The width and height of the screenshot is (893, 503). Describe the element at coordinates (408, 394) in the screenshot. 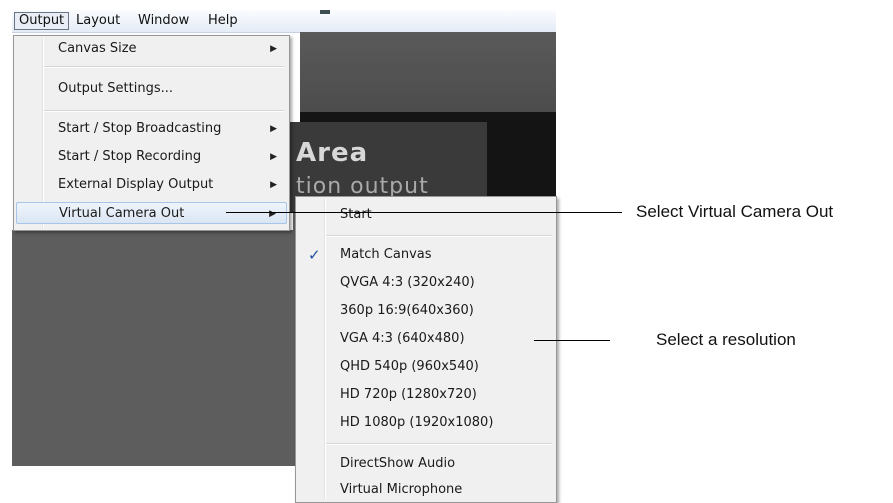

I see `menu-item-label: HD 720p (1280x720)` at that location.